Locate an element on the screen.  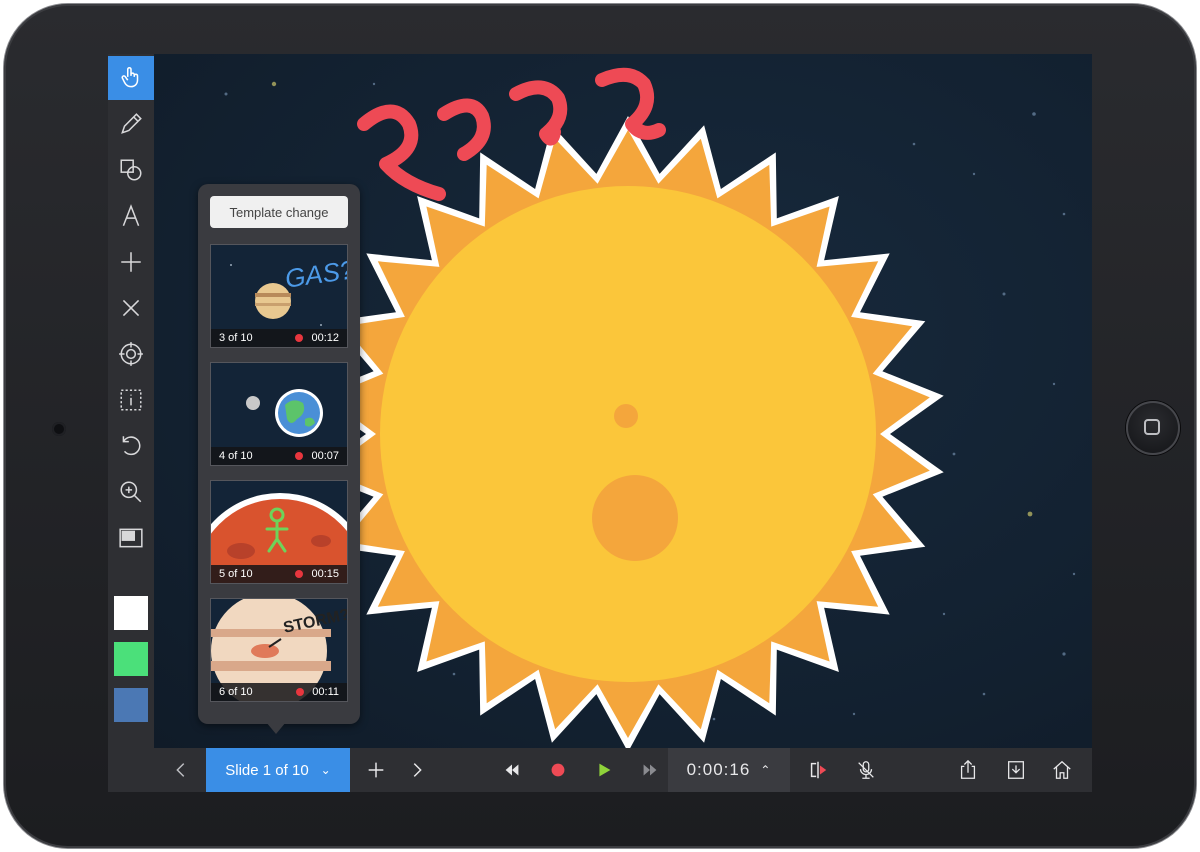
rewind-icon is located at coordinates (512, 770).